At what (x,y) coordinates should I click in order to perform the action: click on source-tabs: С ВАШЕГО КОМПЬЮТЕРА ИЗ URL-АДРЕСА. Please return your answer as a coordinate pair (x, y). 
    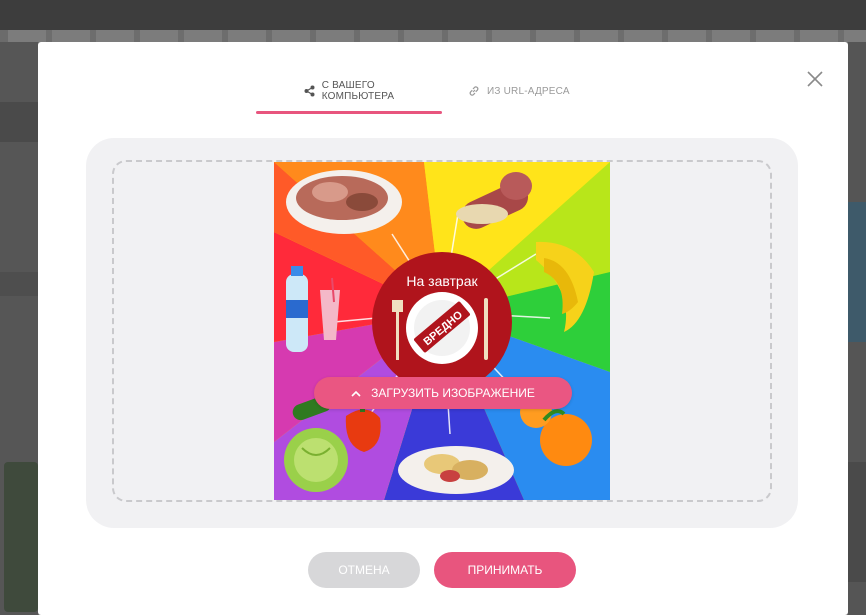
    Looking at the image, I should click on (436, 91).